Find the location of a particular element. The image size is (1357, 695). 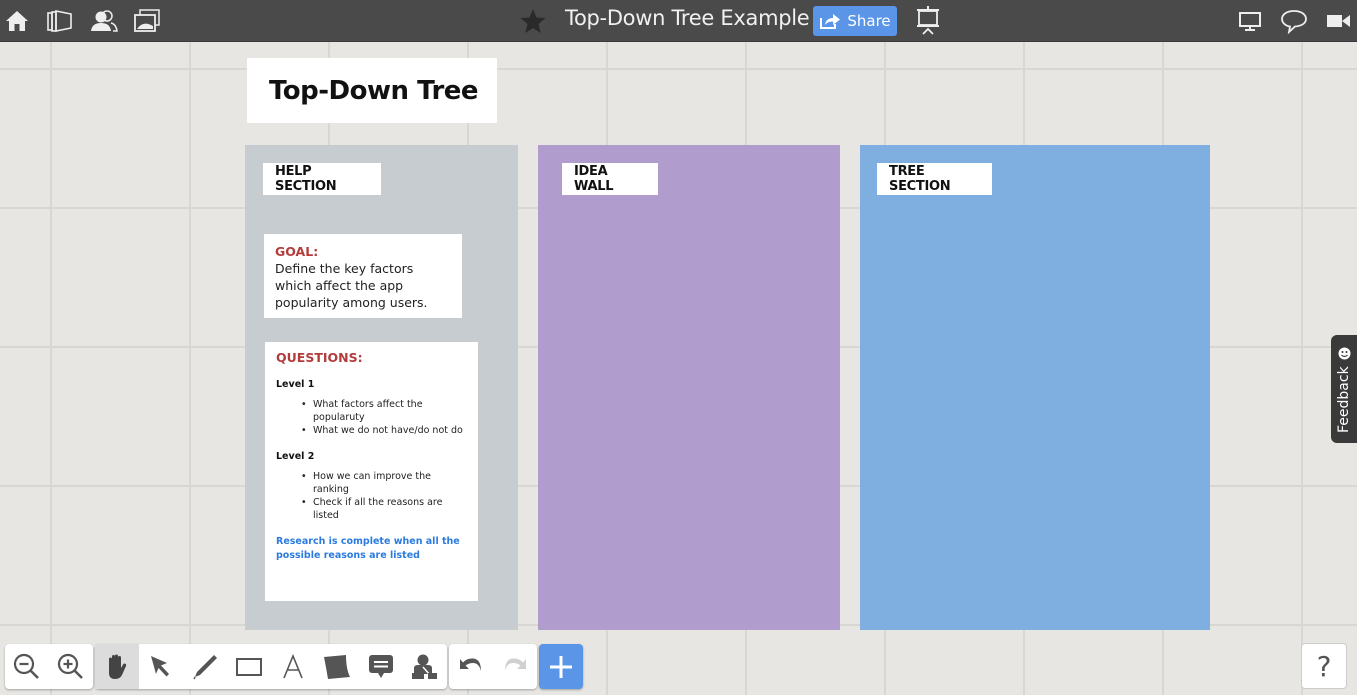

org-chart-icon is located at coordinates (424, 666).